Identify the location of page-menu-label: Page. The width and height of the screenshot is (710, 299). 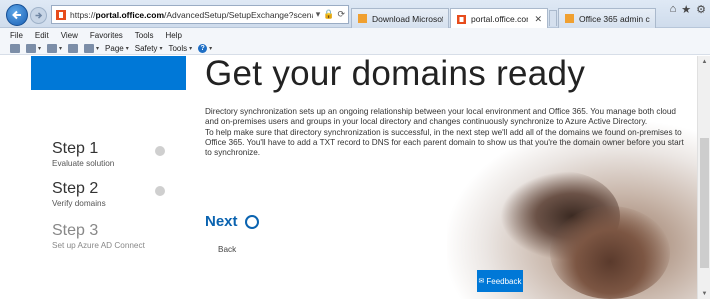
(114, 48).